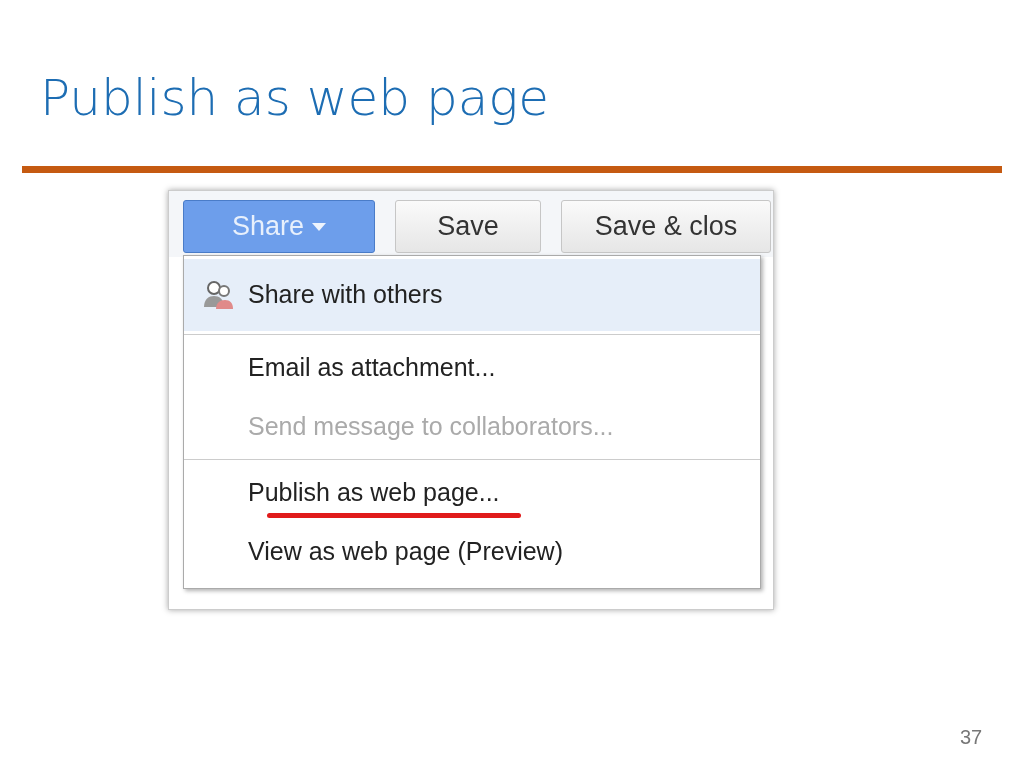 This screenshot has height=768, width=1024. I want to click on toolbar-button: Save & clos, so click(666, 226).